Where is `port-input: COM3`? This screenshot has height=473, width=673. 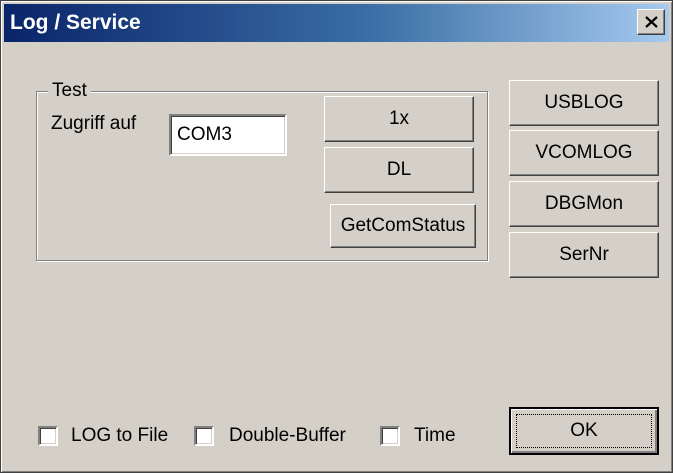
port-input: COM3 is located at coordinates (228, 135).